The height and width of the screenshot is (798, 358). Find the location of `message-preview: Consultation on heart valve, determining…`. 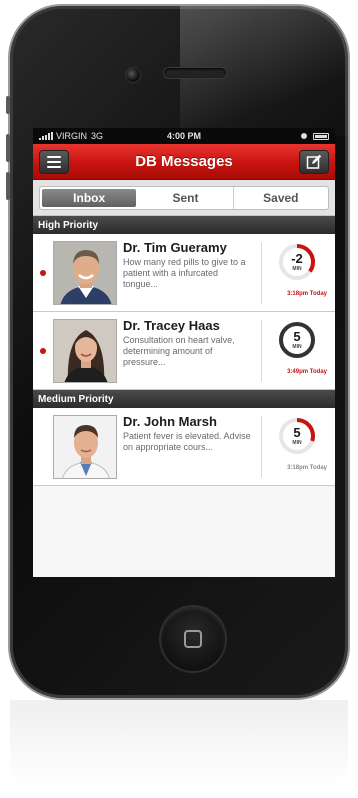

message-preview: Consultation on heart valve, determining… is located at coordinates (179, 351).